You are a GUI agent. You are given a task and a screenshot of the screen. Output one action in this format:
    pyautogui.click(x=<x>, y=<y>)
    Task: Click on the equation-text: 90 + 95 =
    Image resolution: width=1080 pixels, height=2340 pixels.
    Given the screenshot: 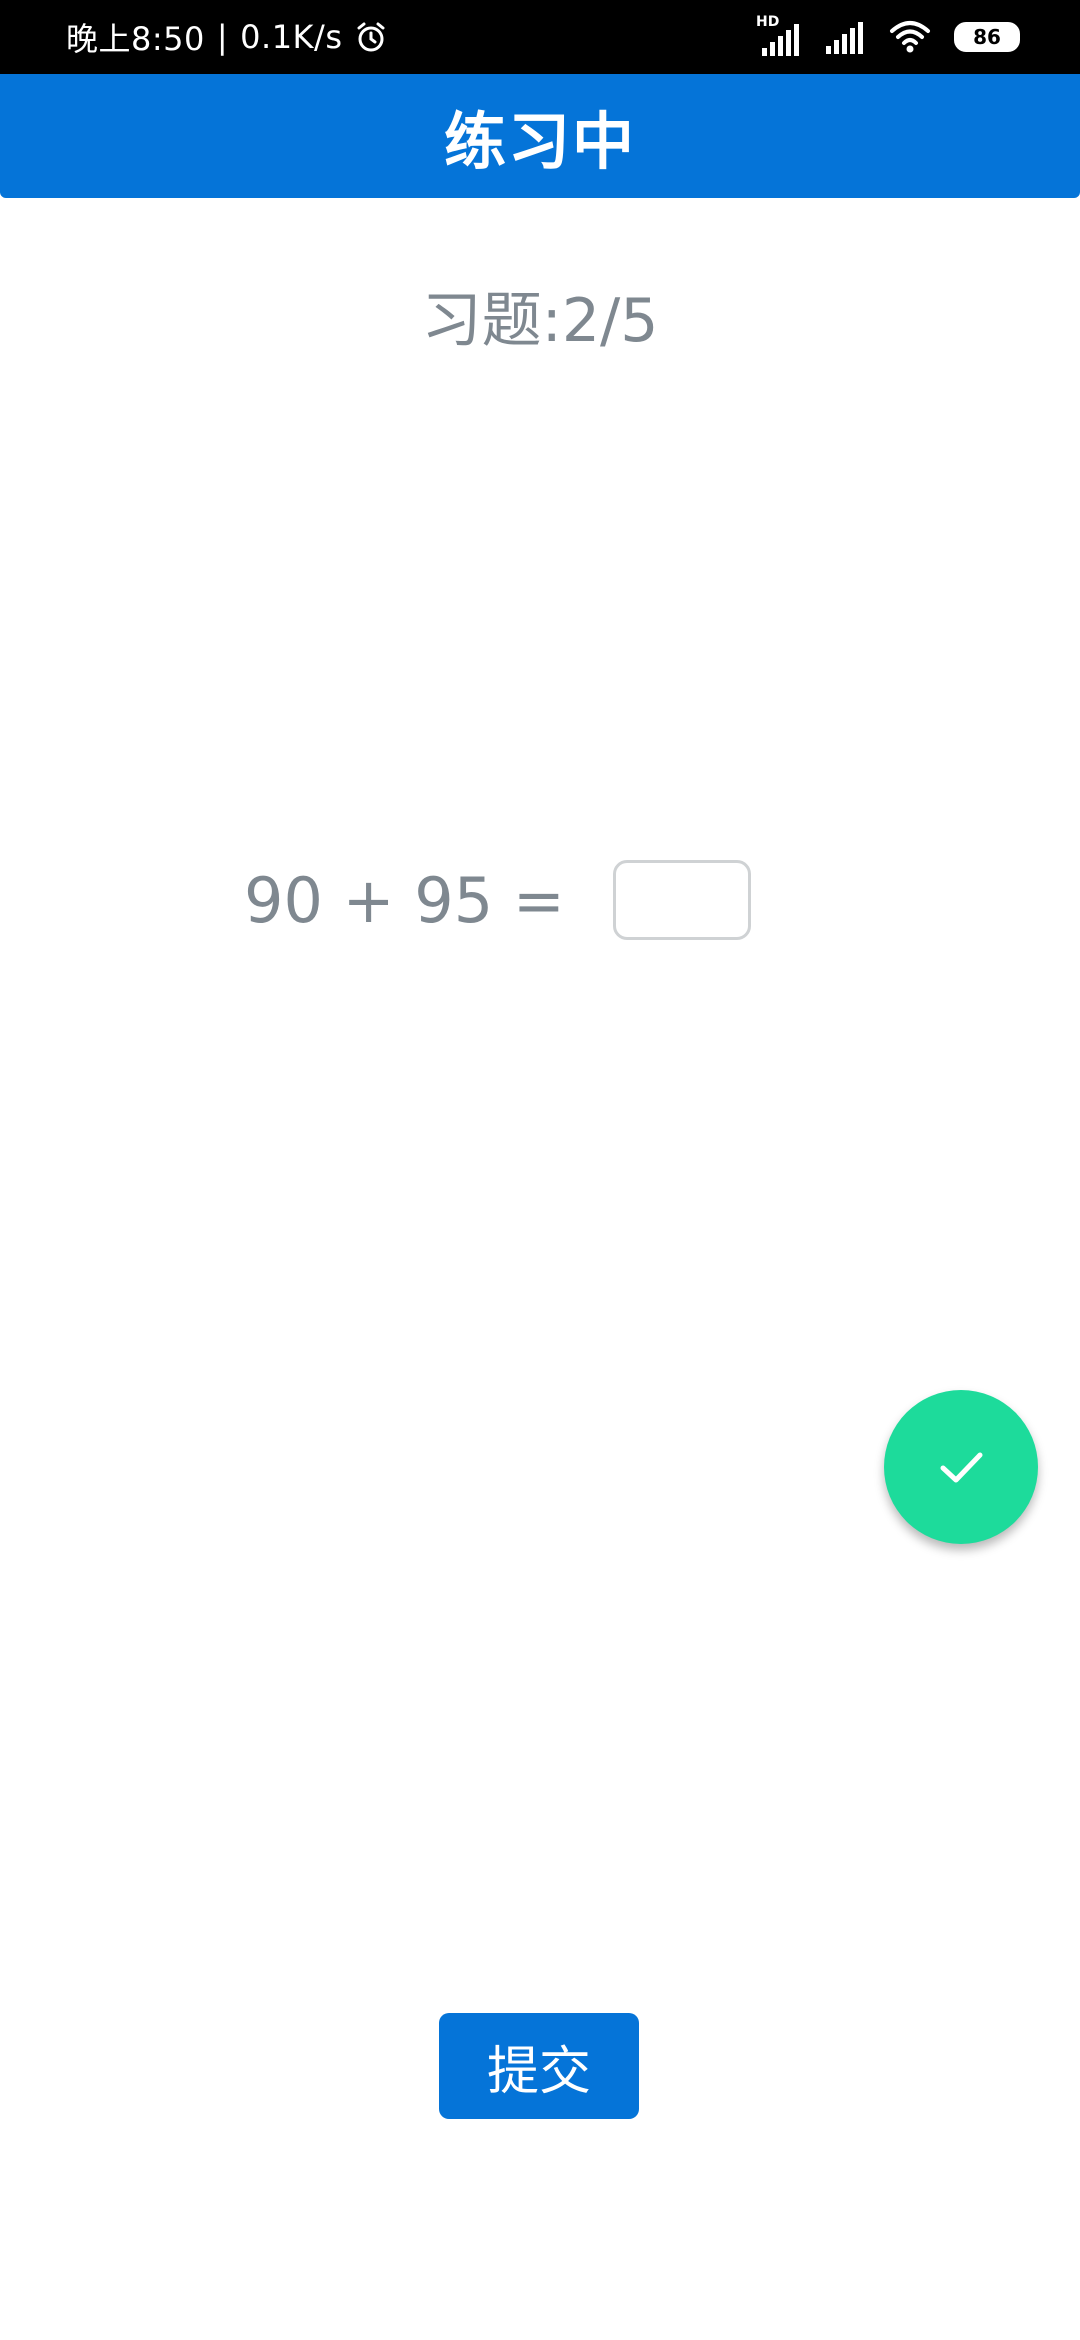 What is the action you would take?
    pyautogui.click(x=404, y=900)
    